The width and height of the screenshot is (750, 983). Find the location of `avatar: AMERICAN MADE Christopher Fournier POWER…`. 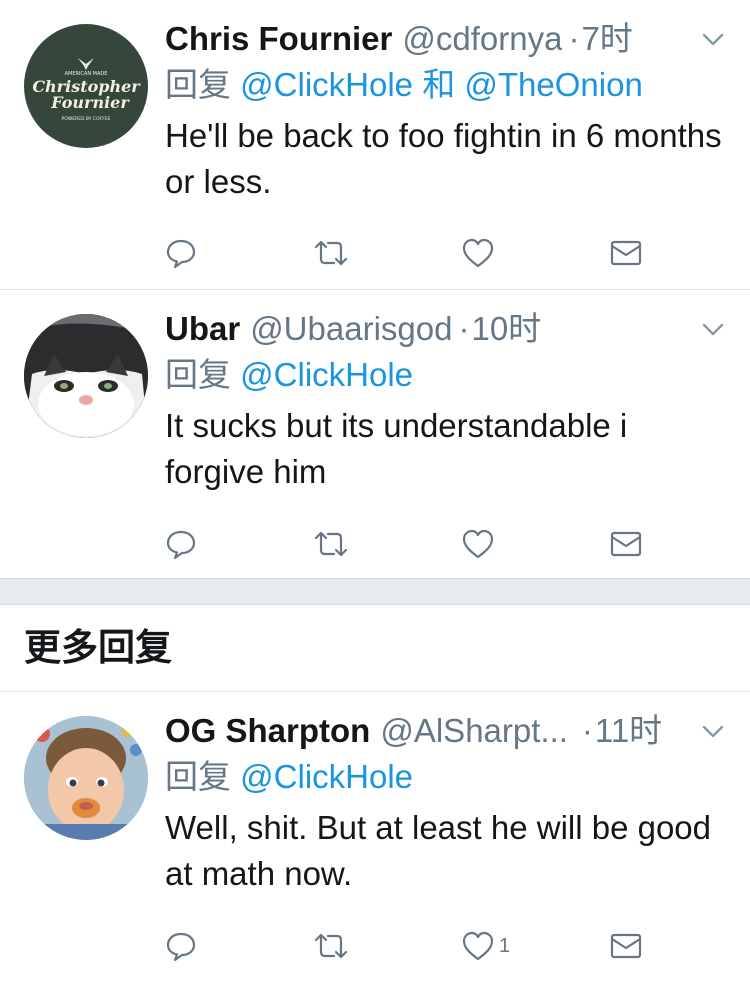

avatar: AMERICAN MADE Christopher Fournier POWER… is located at coordinates (86, 86).